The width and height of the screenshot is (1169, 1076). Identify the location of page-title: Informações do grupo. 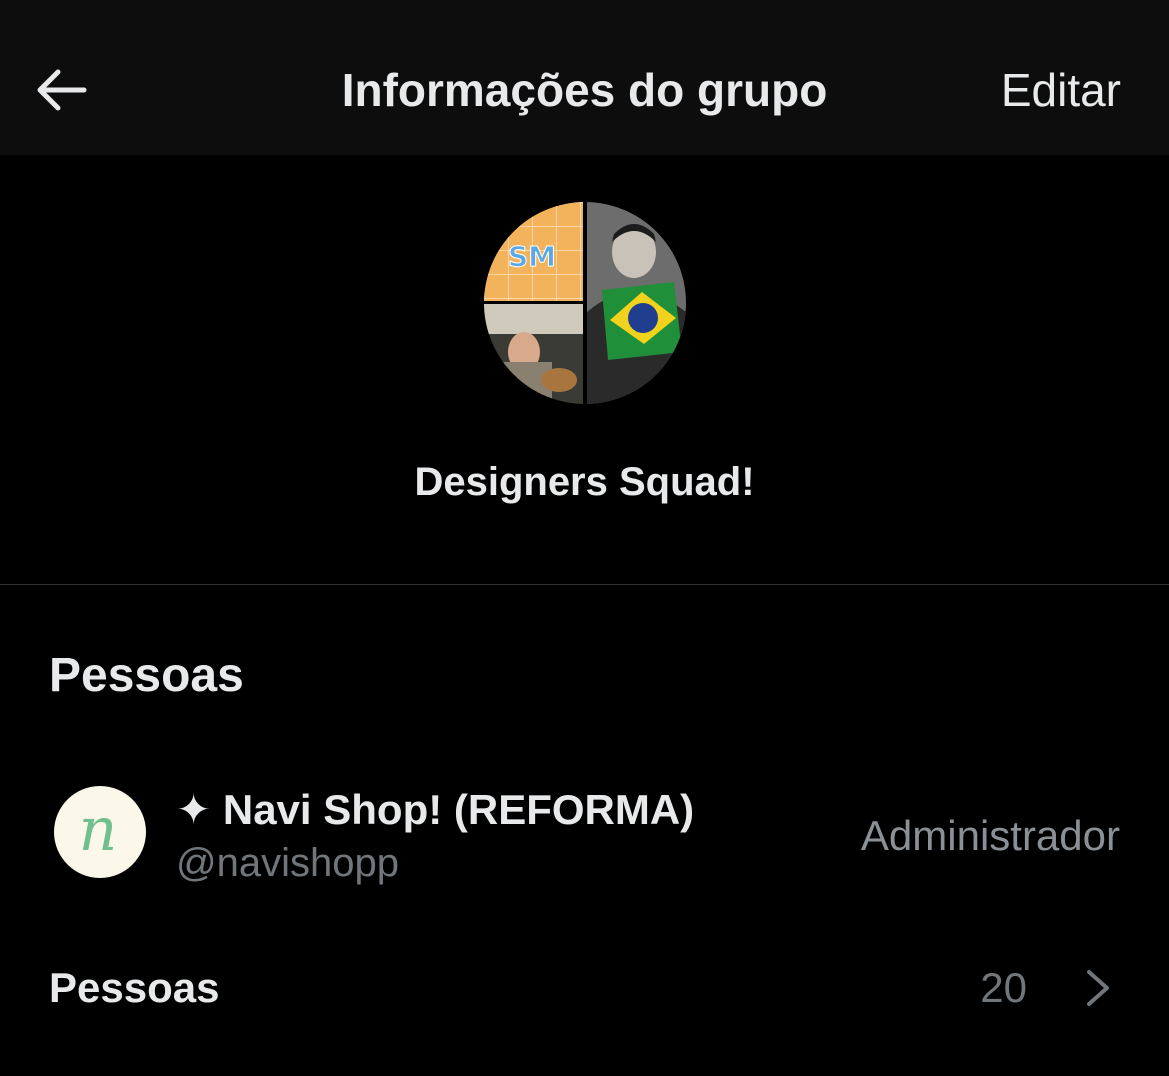
(584, 90).